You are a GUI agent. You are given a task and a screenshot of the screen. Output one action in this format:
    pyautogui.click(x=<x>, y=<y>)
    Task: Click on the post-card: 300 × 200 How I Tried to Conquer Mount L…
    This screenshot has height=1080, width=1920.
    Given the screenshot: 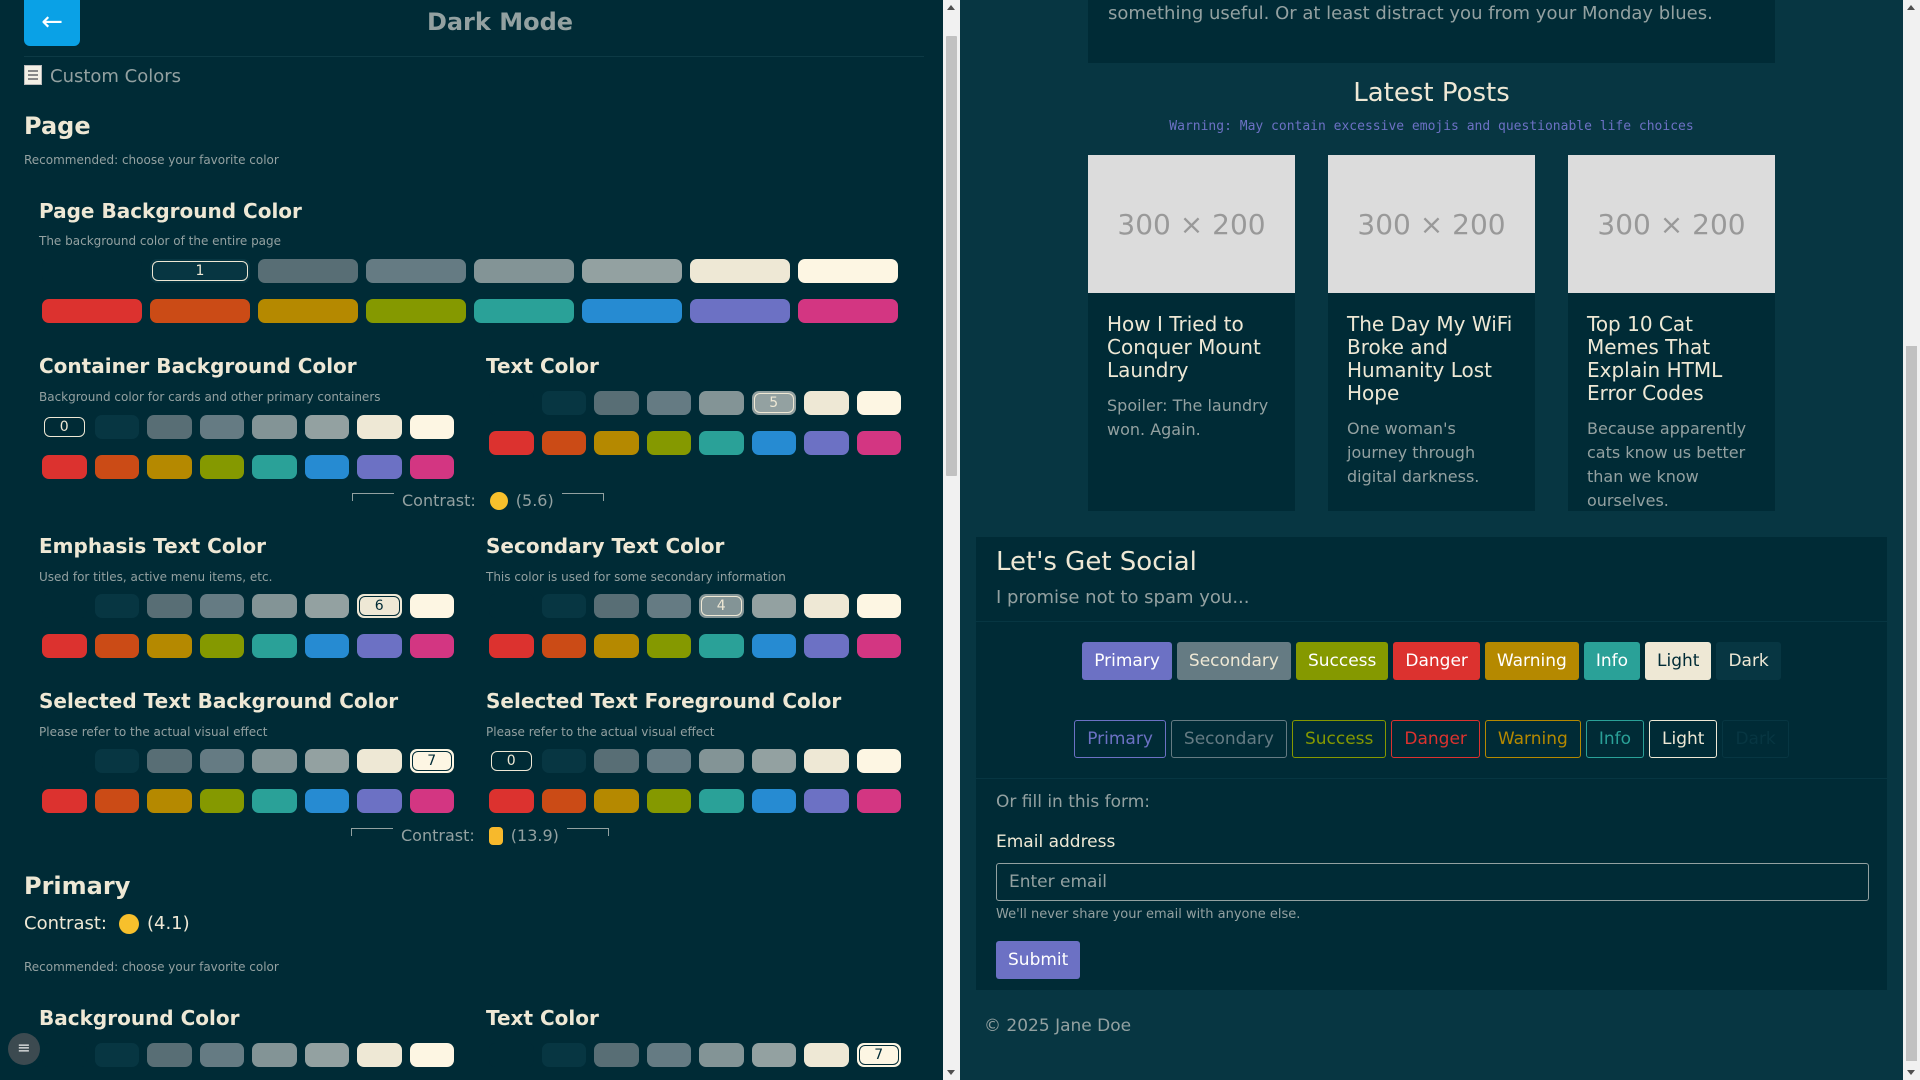 What is the action you would take?
    pyautogui.click(x=1191, y=333)
    